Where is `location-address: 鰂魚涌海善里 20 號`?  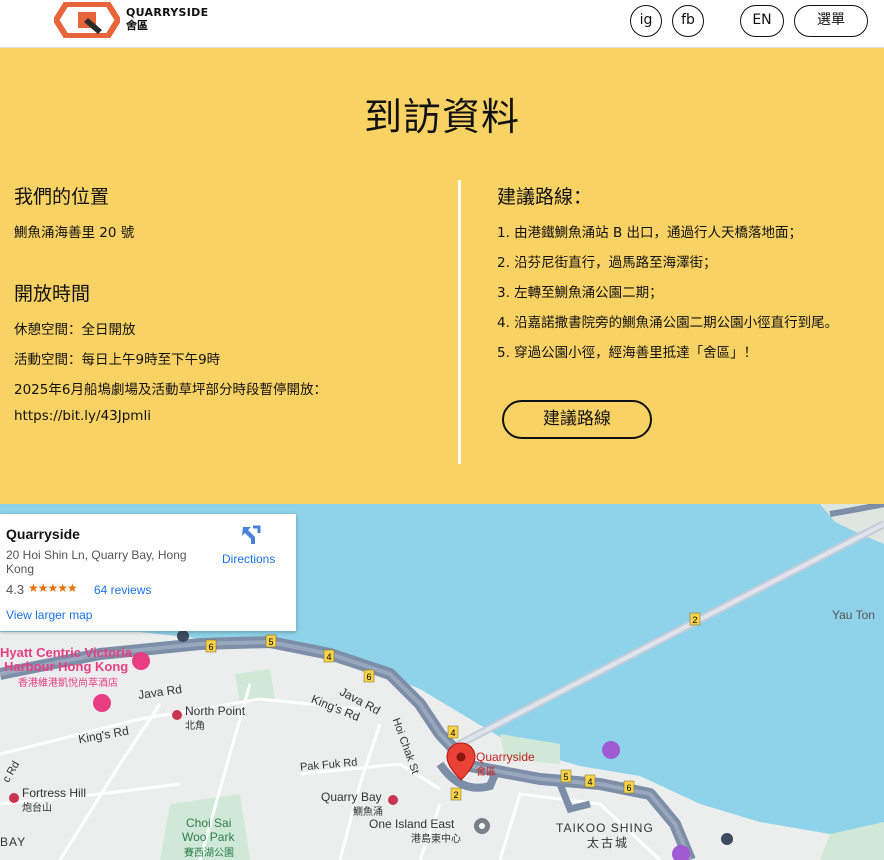
location-address: 鰂魚涌海善里 20 號 is located at coordinates (74, 233).